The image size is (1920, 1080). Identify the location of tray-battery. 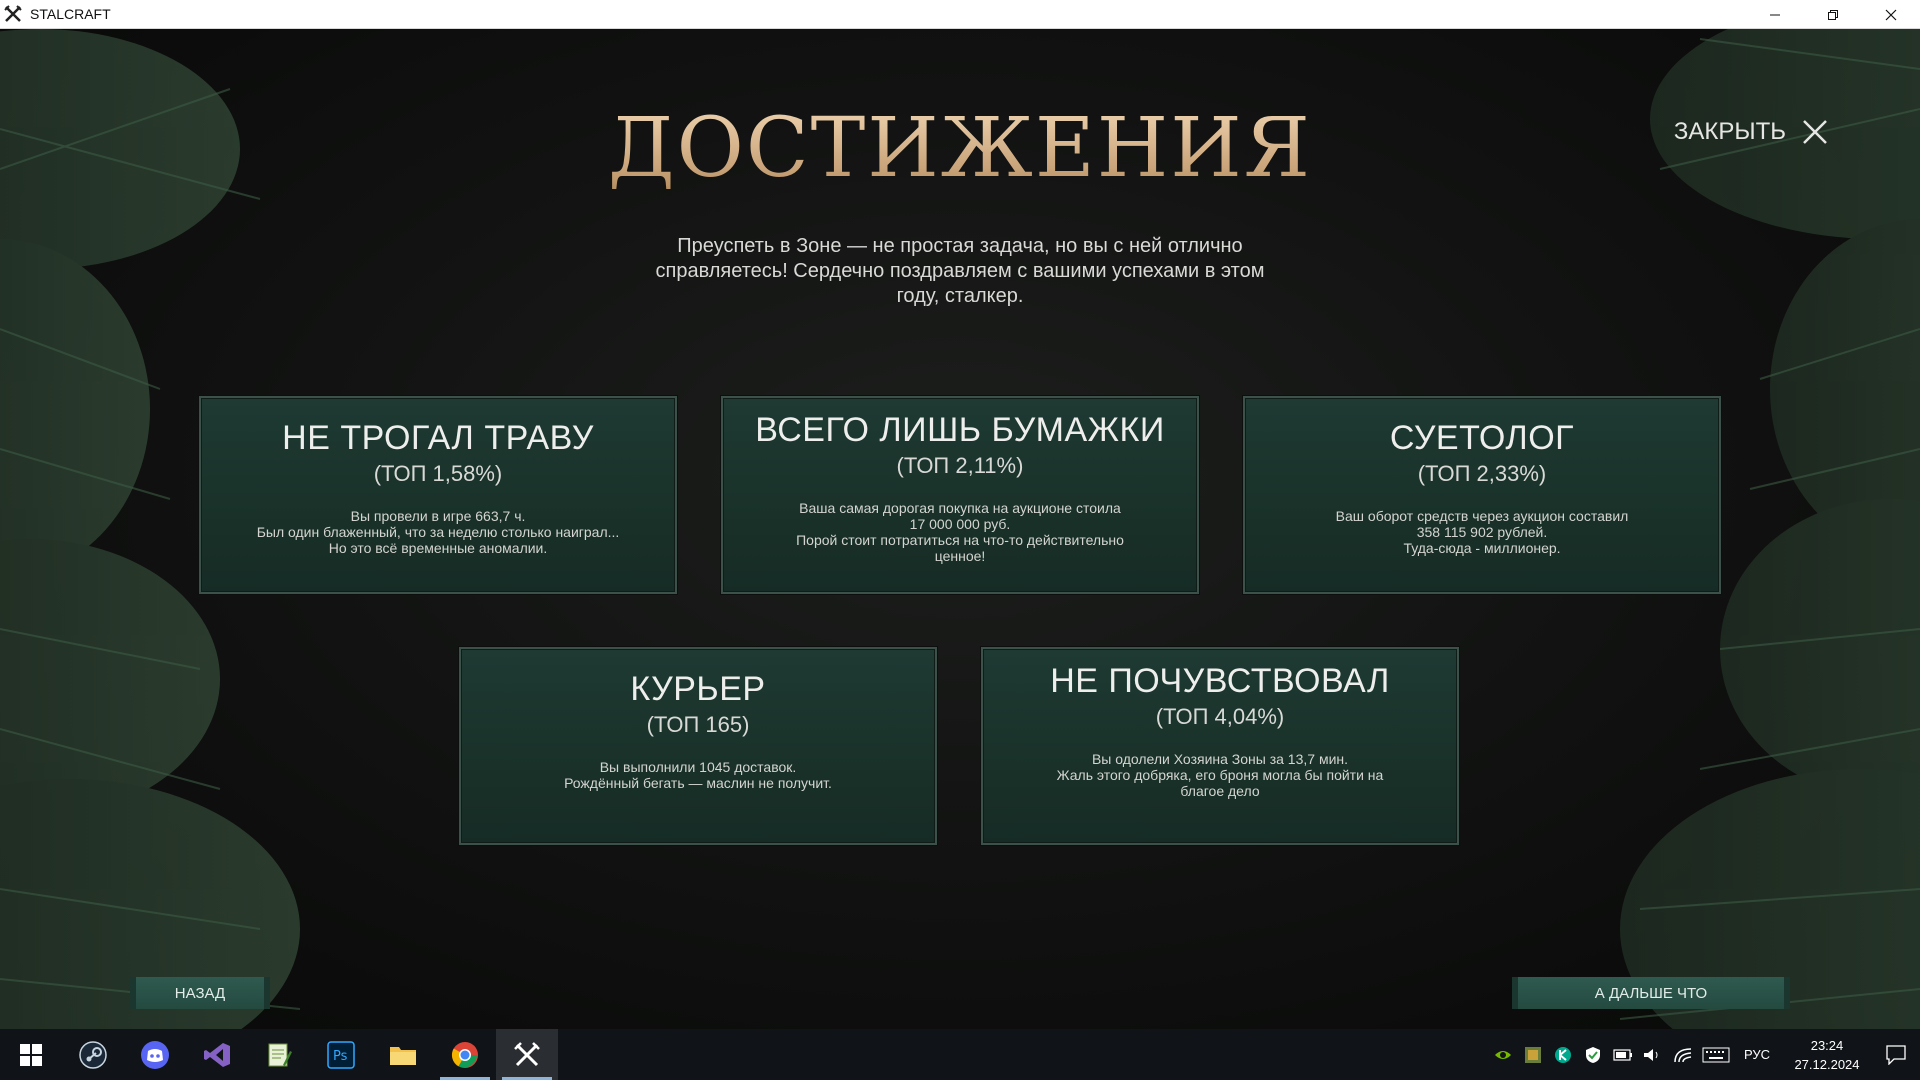
(1623, 1054).